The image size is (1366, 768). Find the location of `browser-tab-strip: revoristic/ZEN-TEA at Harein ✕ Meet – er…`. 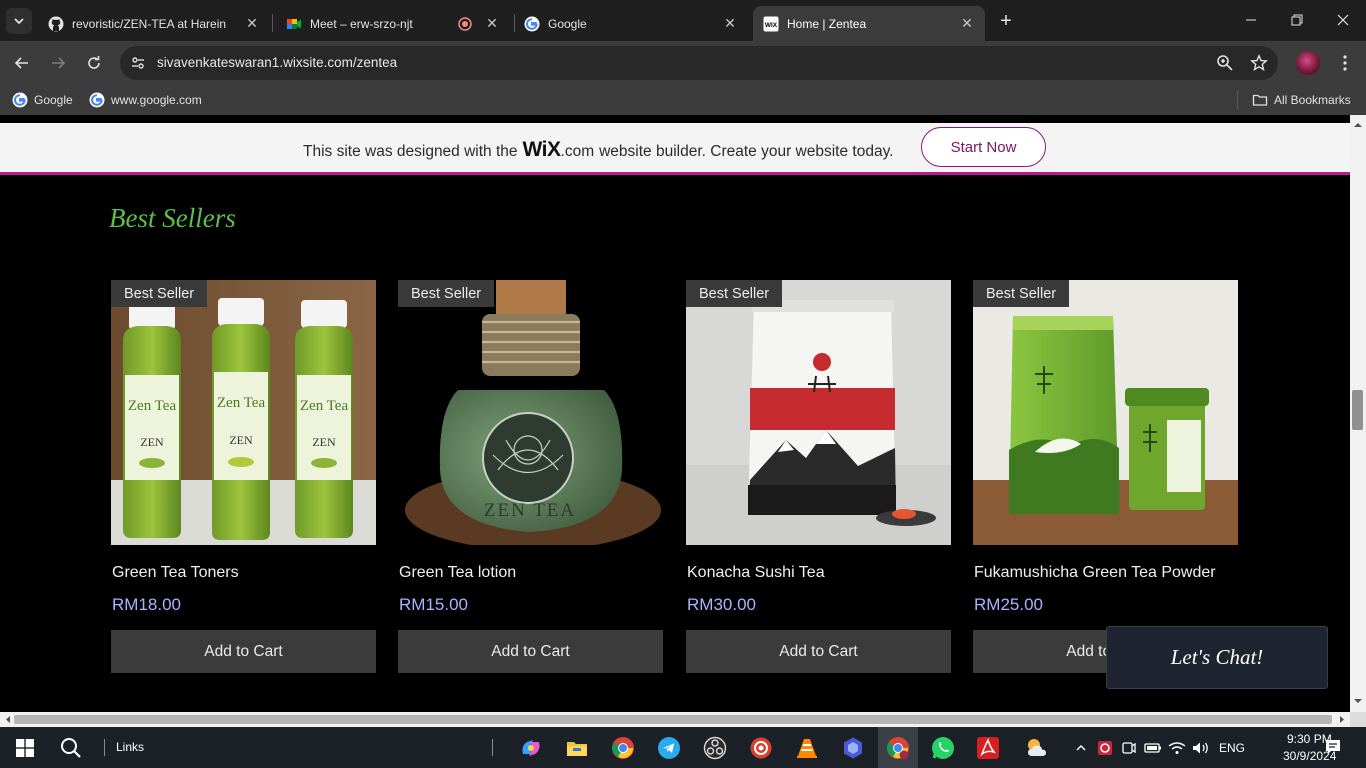

browser-tab-strip: revoristic/ZEN-TEA at Harein ✕ Meet – er… is located at coordinates (683, 20).